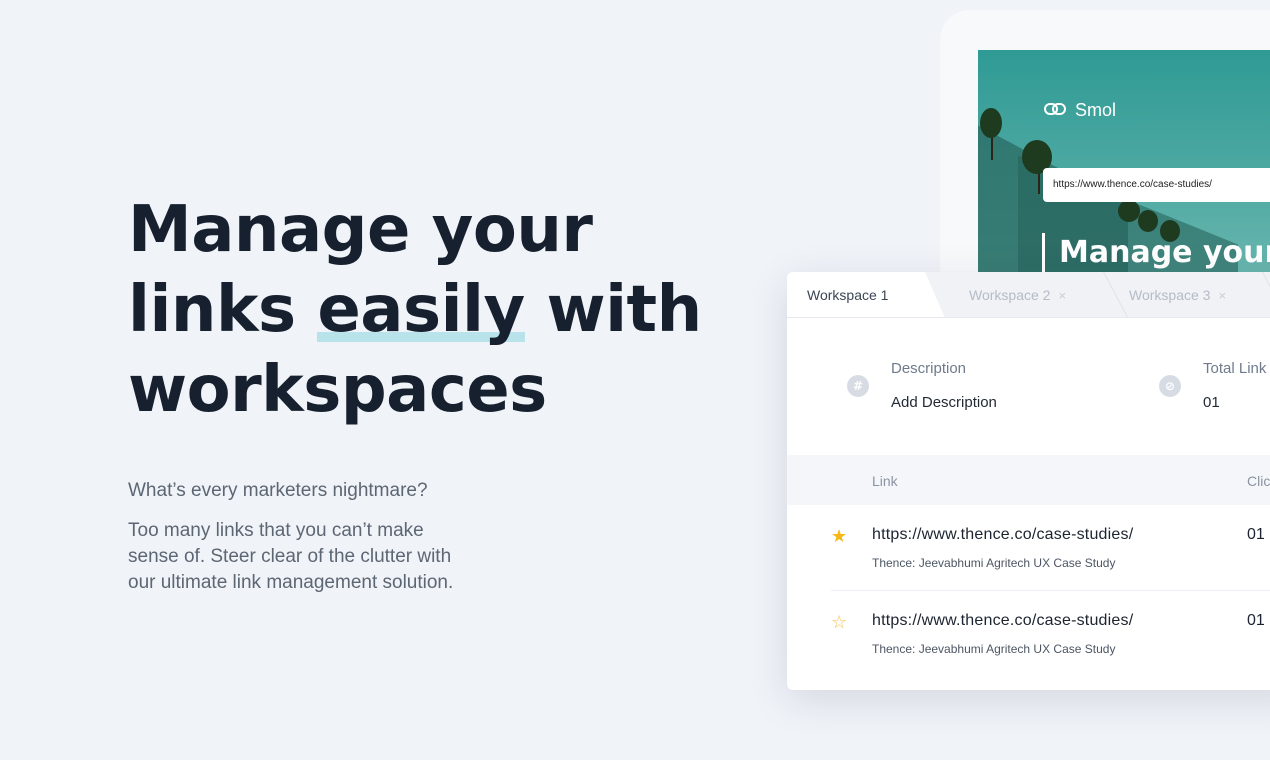 The height and width of the screenshot is (760, 1270). What do you see at coordinates (929, 368) in the screenshot?
I see `description-label: Description` at bounding box center [929, 368].